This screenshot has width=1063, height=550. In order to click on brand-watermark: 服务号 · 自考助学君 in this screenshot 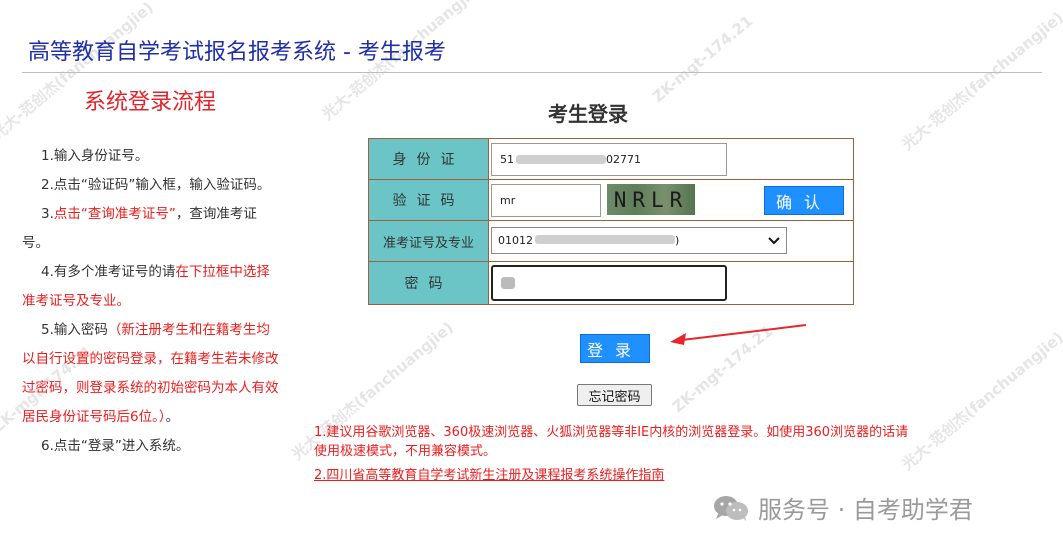, I will do `click(842, 507)`.